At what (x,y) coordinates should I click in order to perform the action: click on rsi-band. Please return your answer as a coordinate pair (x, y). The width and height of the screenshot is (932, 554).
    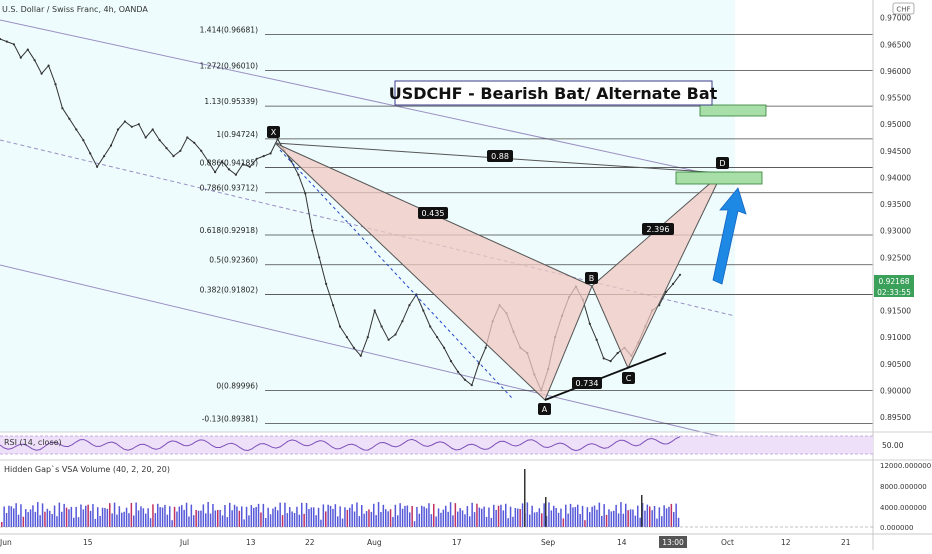
    Looking at the image, I should click on (436, 445).